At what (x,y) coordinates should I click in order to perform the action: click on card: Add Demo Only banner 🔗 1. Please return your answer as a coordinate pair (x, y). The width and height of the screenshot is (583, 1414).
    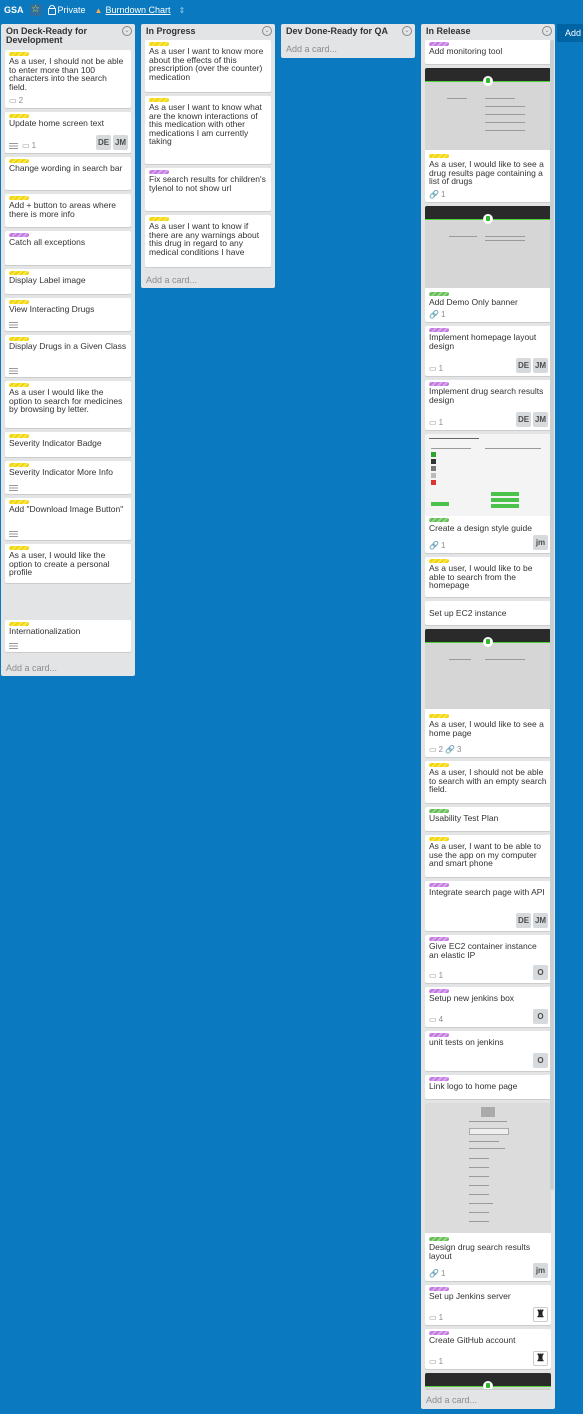
    Looking at the image, I should click on (488, 264).